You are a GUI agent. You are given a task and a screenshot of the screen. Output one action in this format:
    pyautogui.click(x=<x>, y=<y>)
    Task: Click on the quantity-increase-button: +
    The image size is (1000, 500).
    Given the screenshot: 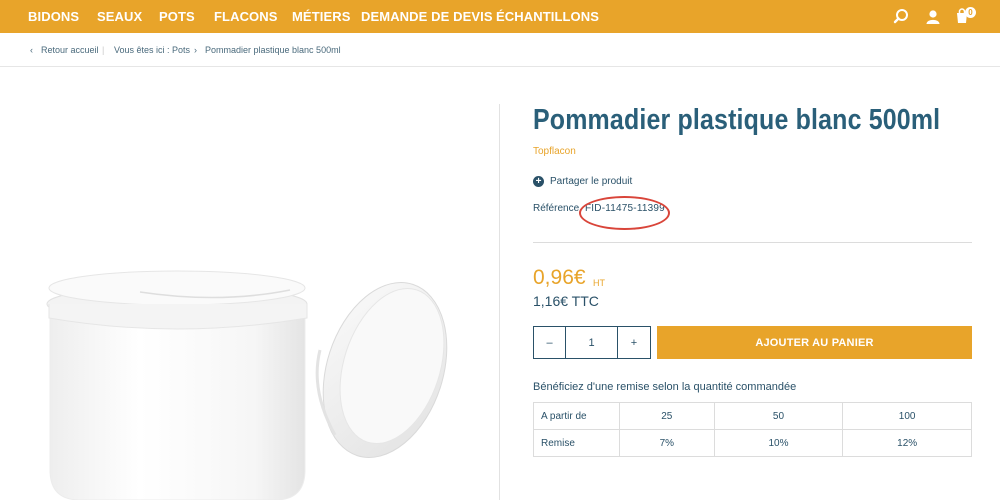 What is the action you would take?
    pyautogui.click(x=634, y=342)
    